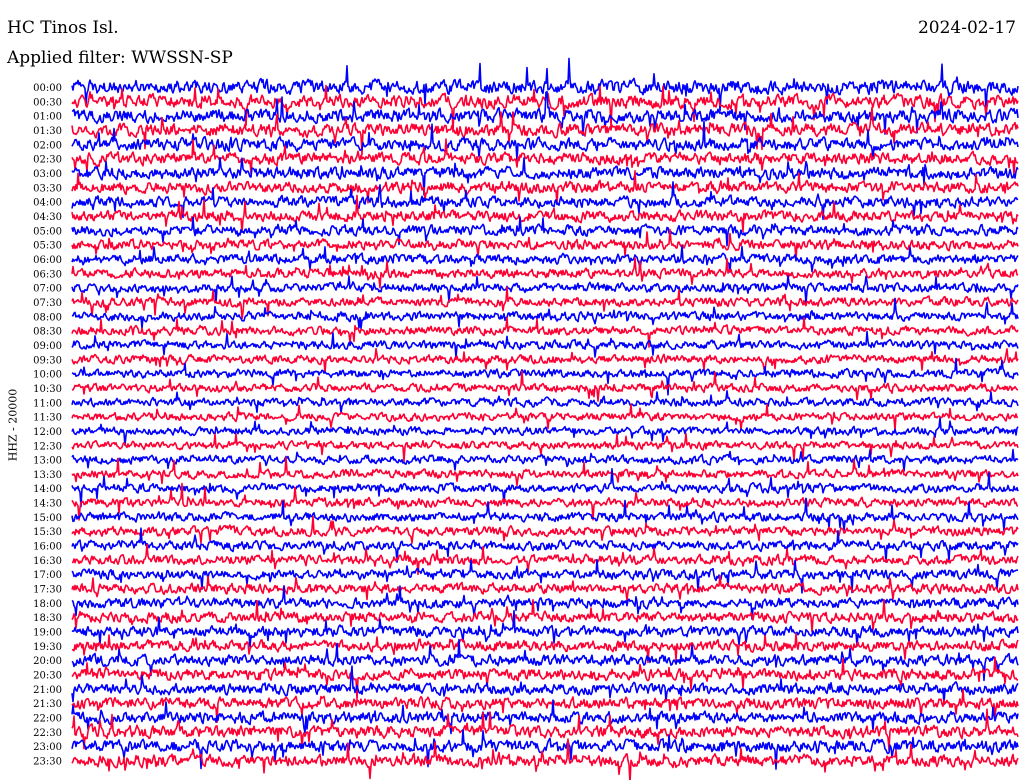 This screenshot has height=780, width=1024. What do you see at coordinates (47, 618) in the screenshot?
I see `time-label: 18:30` at bounding box center [47, 618].